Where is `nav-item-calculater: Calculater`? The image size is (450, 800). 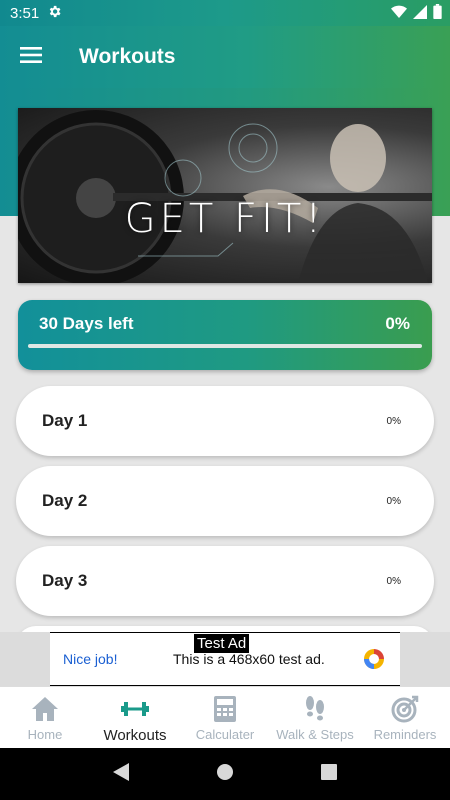
nav-item-calculater: Calculater is located at coordinates (225, 717).